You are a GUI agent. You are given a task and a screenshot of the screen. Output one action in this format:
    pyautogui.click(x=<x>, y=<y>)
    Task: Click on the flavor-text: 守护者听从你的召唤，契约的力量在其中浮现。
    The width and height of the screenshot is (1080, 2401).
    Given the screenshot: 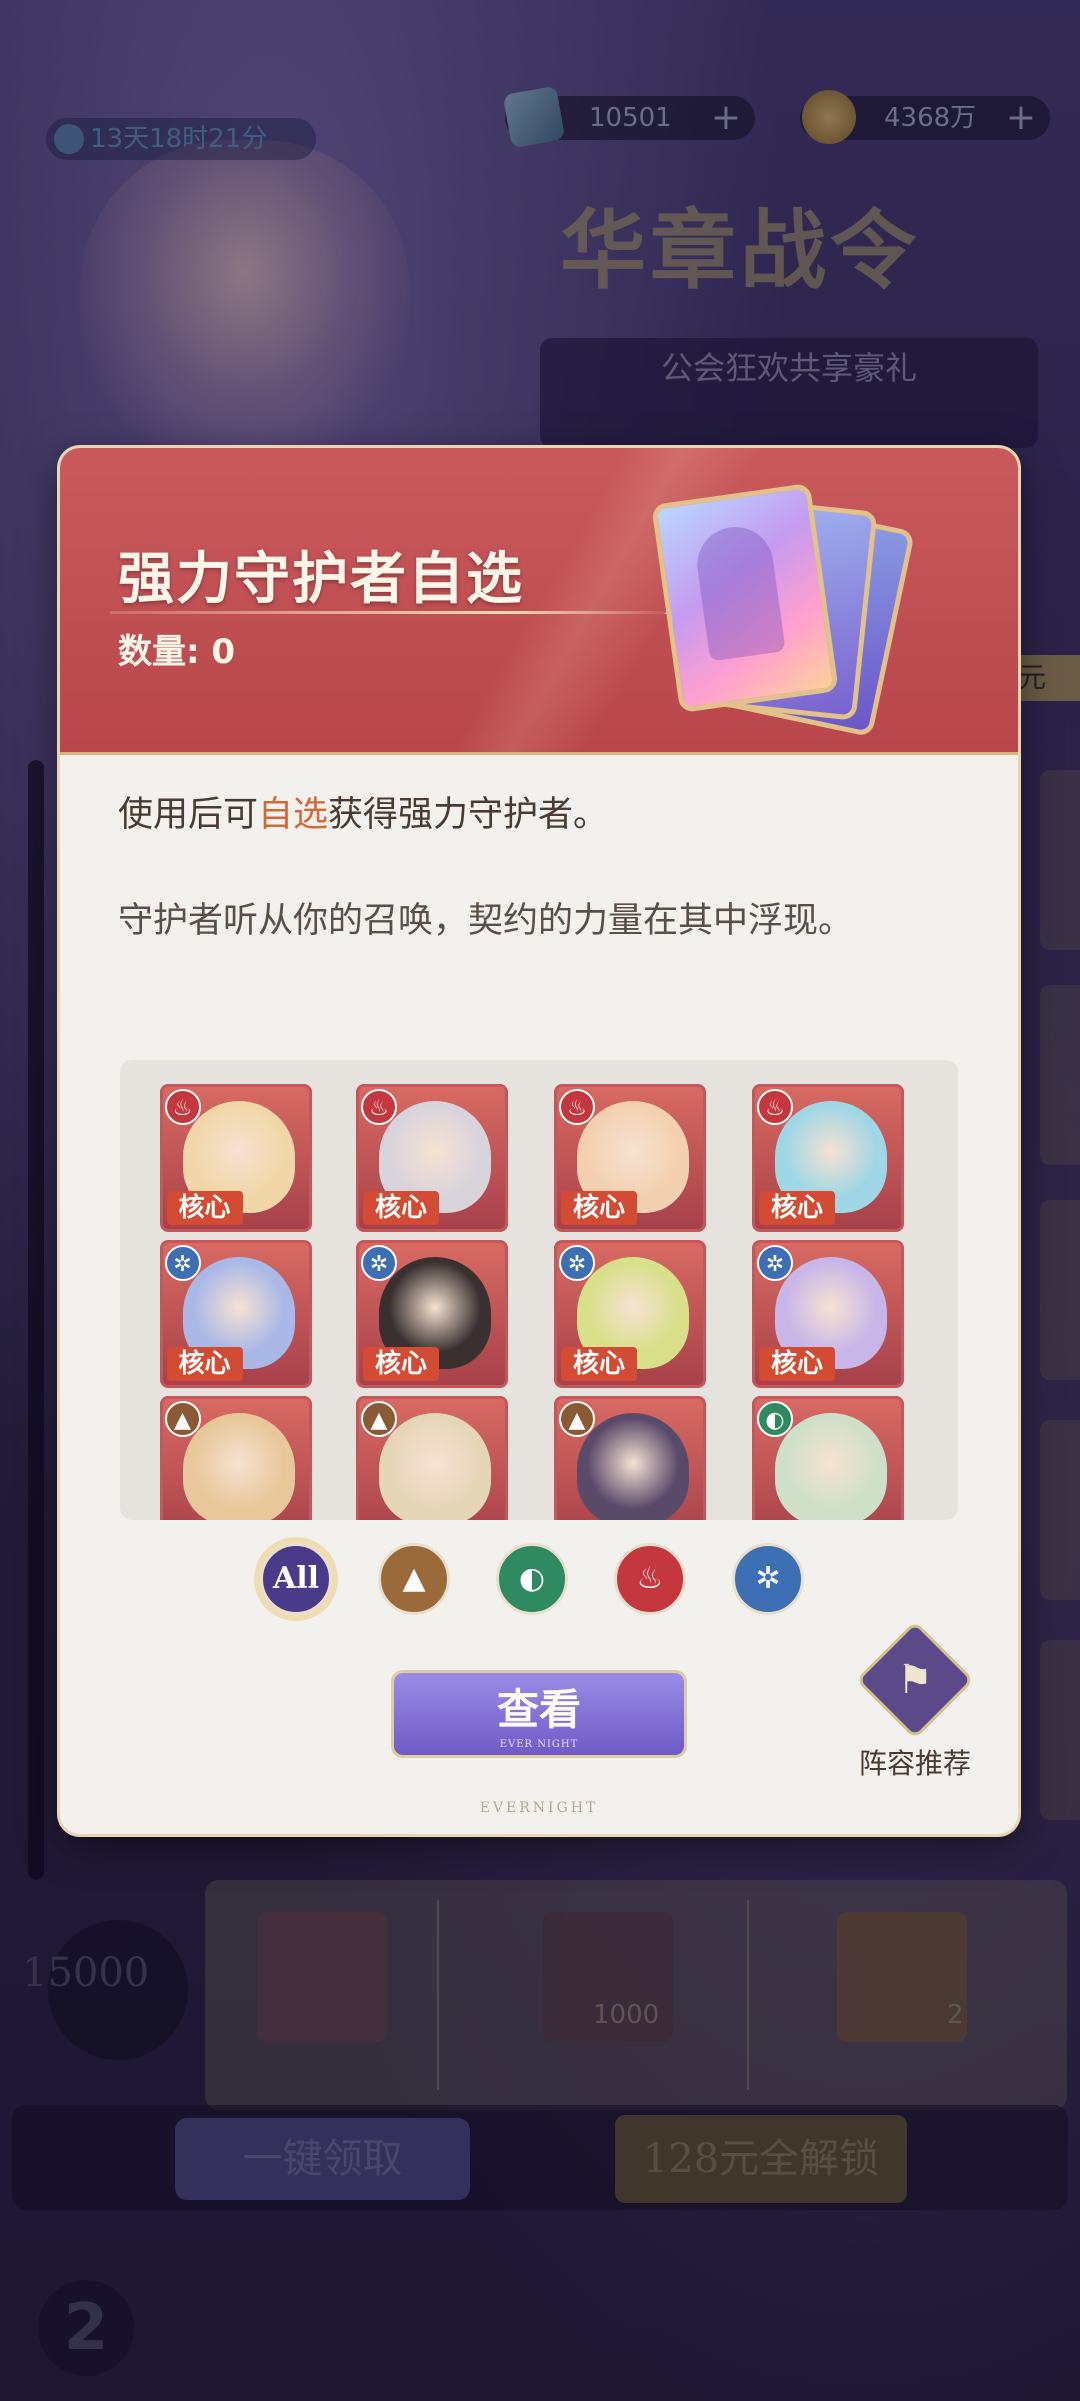 What is the action you would take?
    pyautogui.click(x=486, y=921)
    